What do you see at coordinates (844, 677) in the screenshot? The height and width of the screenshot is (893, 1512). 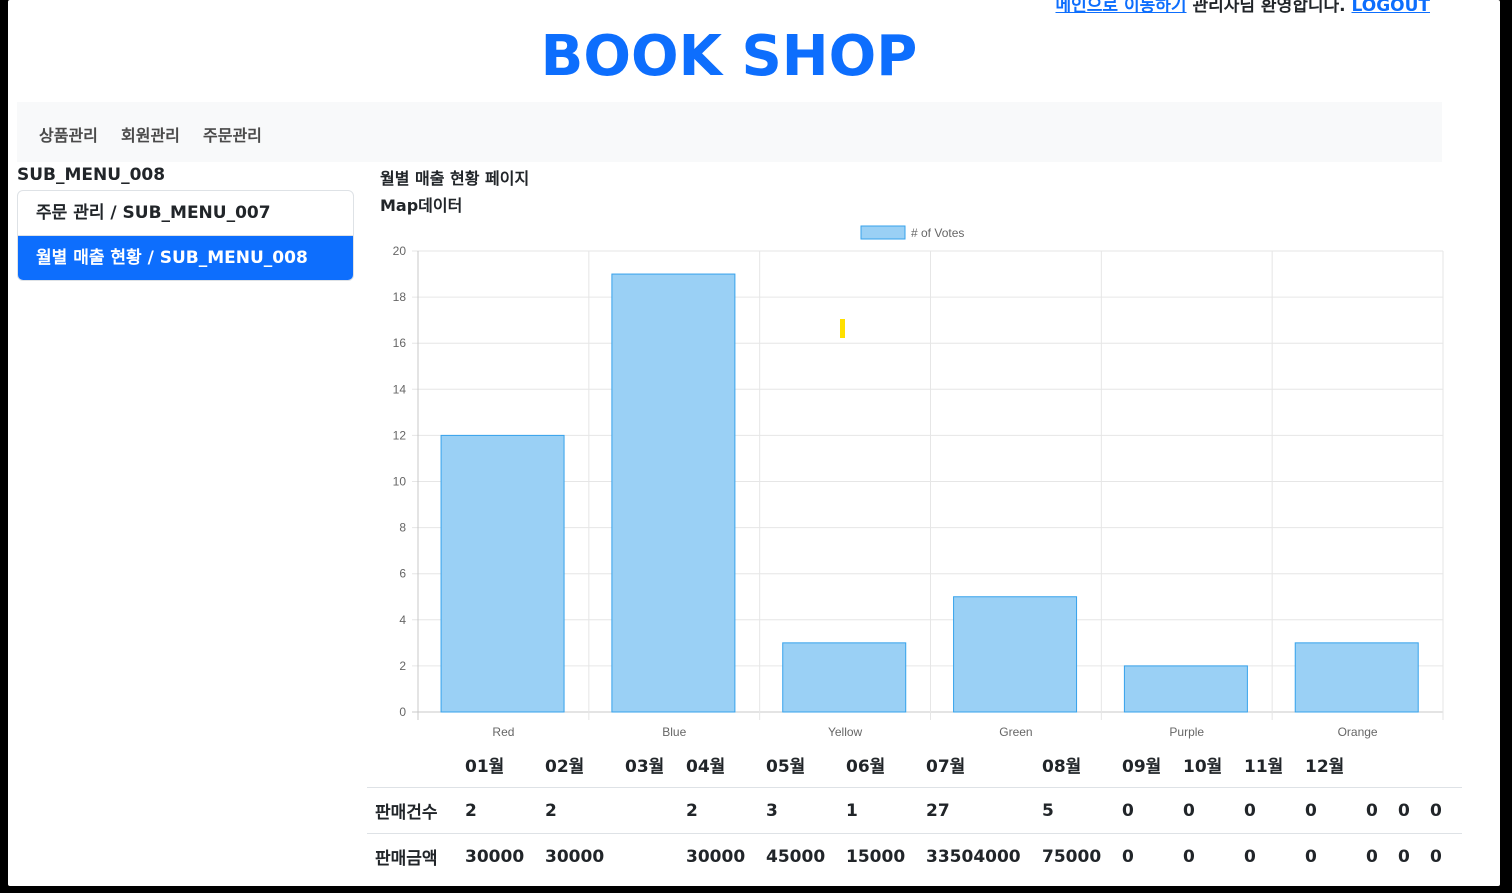 I see `bar-yellow` at bounding box center [844, 677].